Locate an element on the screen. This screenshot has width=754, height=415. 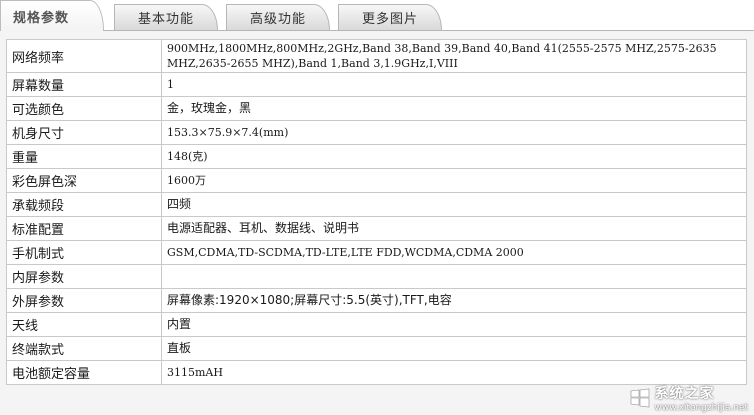
table-row: 承载频段 四频 is located at coordinates (376, 204).